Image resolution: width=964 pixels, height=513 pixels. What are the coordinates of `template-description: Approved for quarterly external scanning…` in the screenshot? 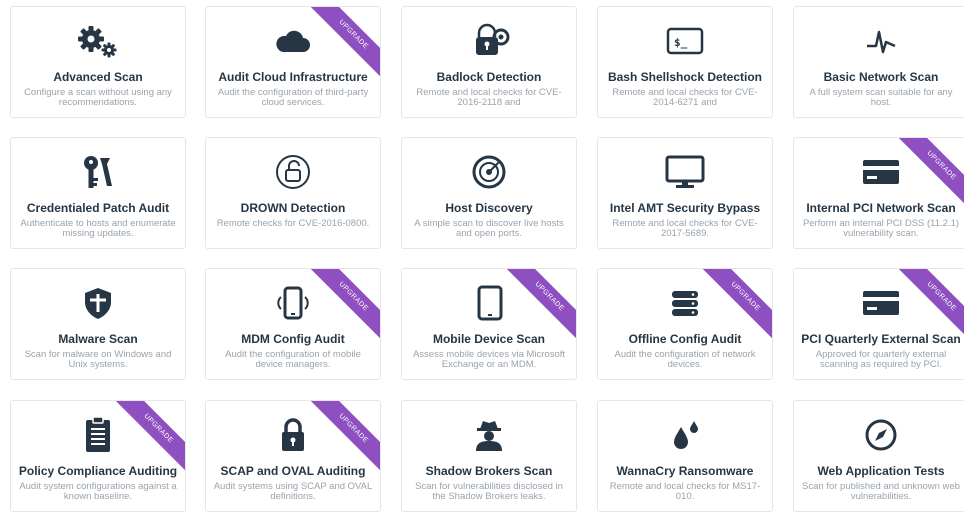 It's located at (881, 359).